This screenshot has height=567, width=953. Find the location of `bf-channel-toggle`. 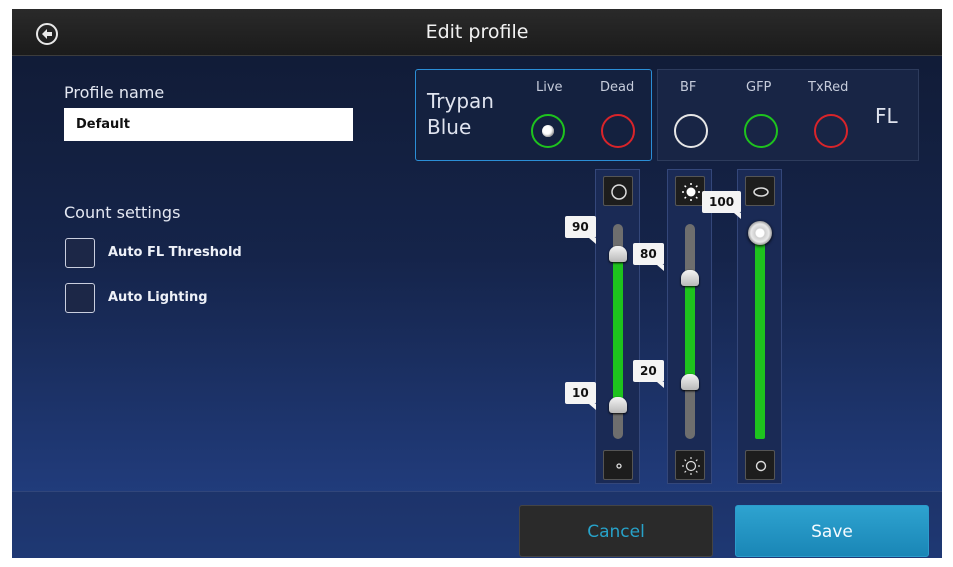

bf-channel-toggle is located at coordinates (691, 131).